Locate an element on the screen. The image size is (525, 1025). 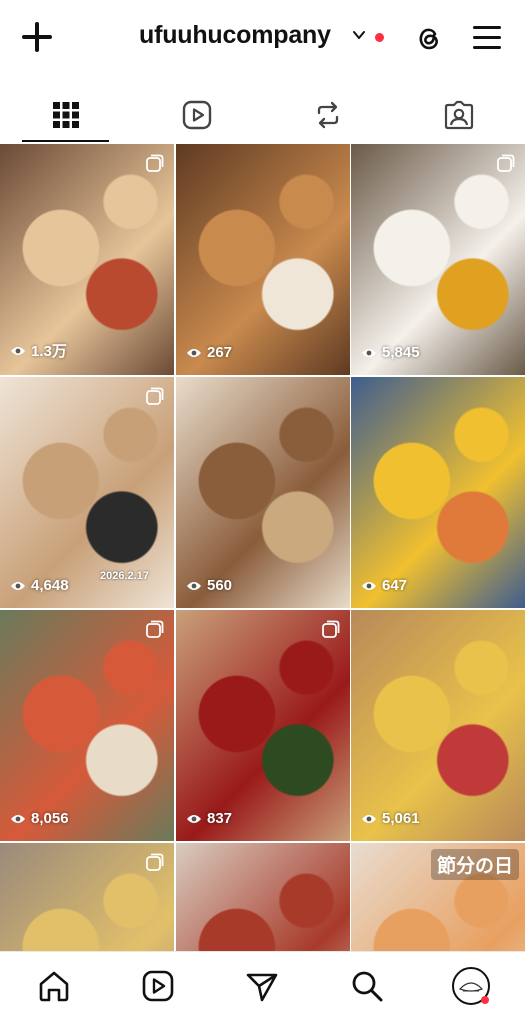
post-date-caption: 2026.2.17 is located at coordinates (124, 576).